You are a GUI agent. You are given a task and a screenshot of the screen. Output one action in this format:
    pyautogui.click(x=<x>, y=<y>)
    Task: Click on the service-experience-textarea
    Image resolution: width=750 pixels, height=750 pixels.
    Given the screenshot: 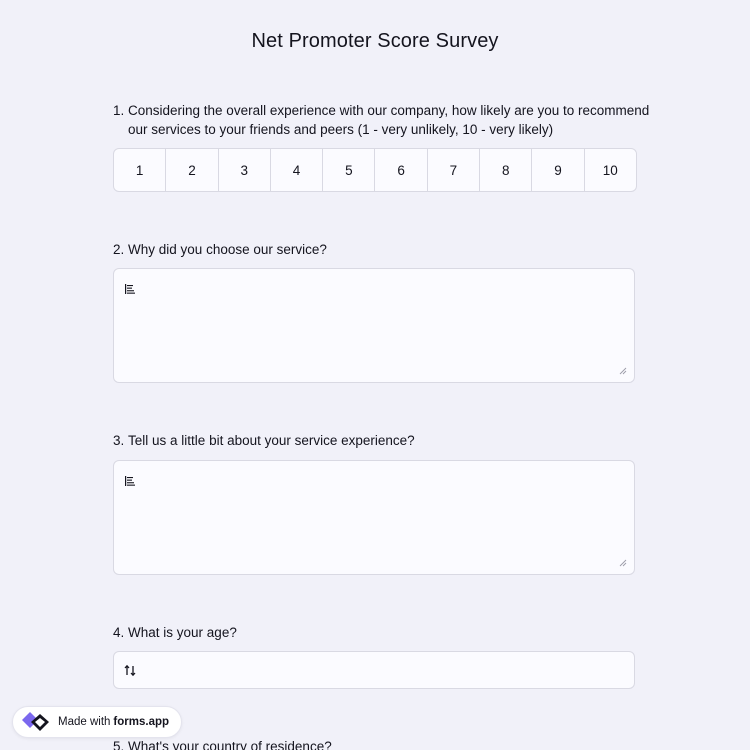 What is the action you would take?
    pyautogui.click(x=374, y=517)
    